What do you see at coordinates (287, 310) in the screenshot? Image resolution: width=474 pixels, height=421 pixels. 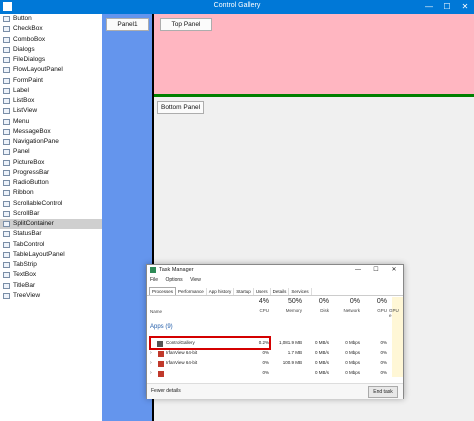 I see `memory-header-label: Memory` at bounding box center [287, 310].